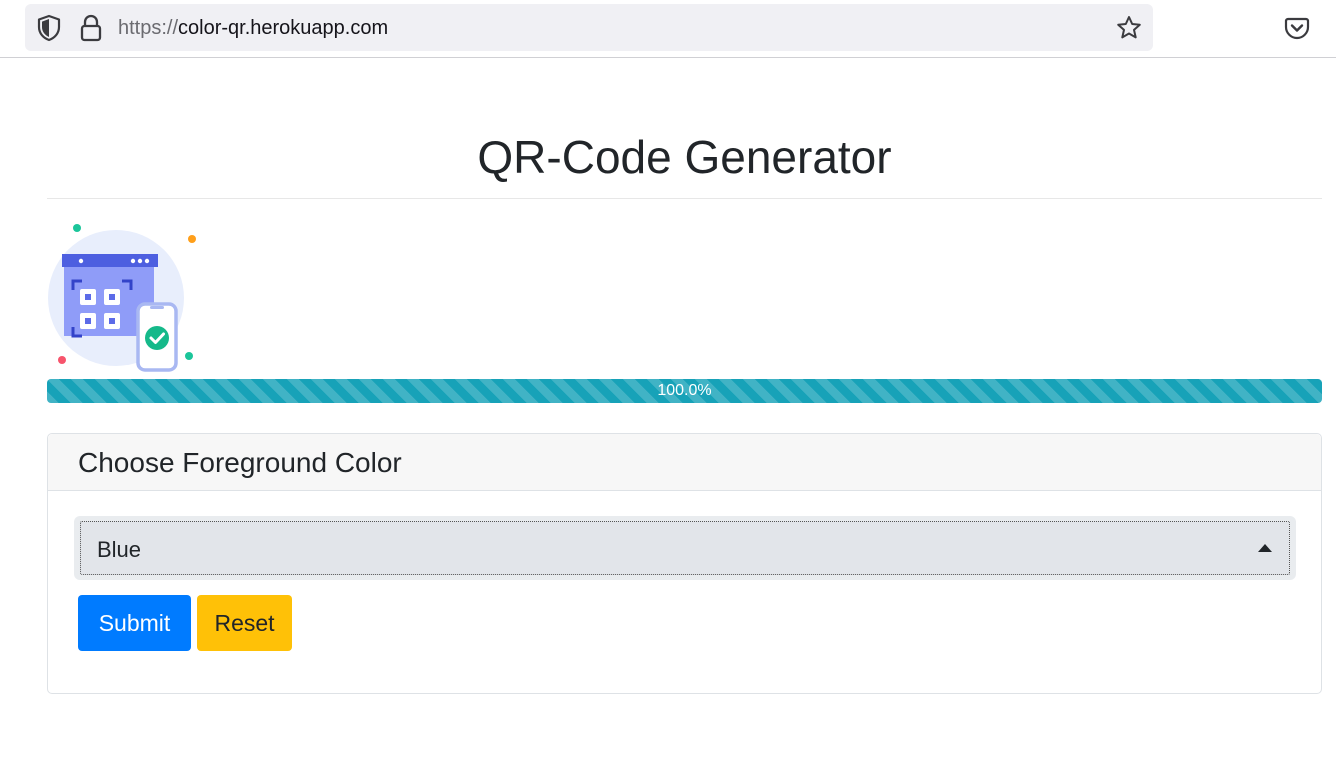 The width and height of the screenshot is (1336, 765). What do you see at coordinates (134, 623) in the screenshot?
I see `submit-button: Submit` at bounding box center [134, 623].